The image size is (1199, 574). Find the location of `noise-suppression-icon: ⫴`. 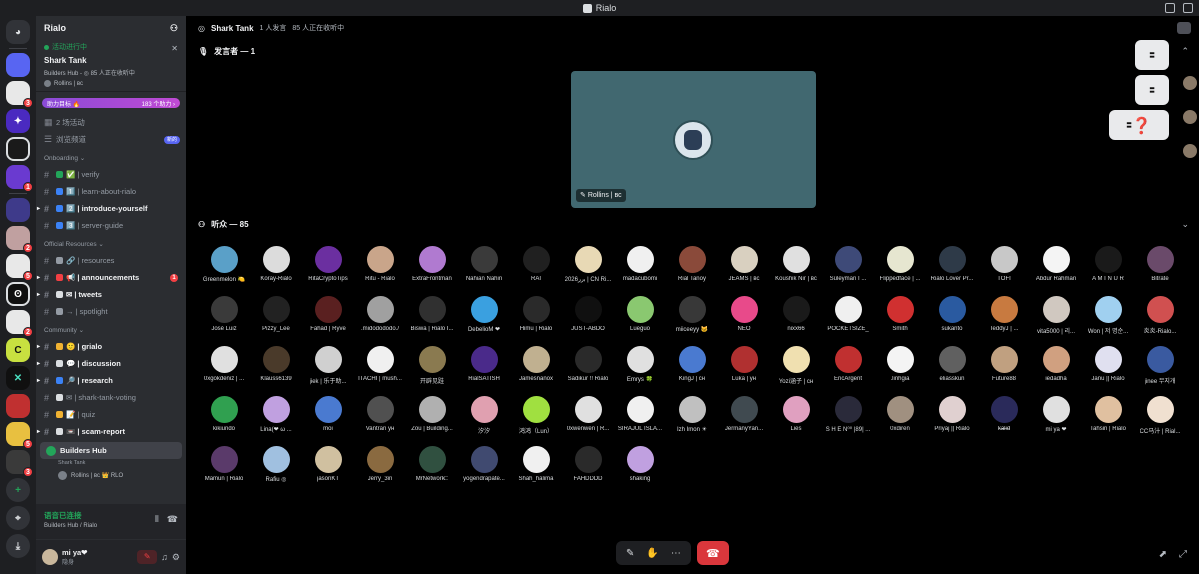

noise-suppression-icon: ⫴ is located at coordinates (157, 519).